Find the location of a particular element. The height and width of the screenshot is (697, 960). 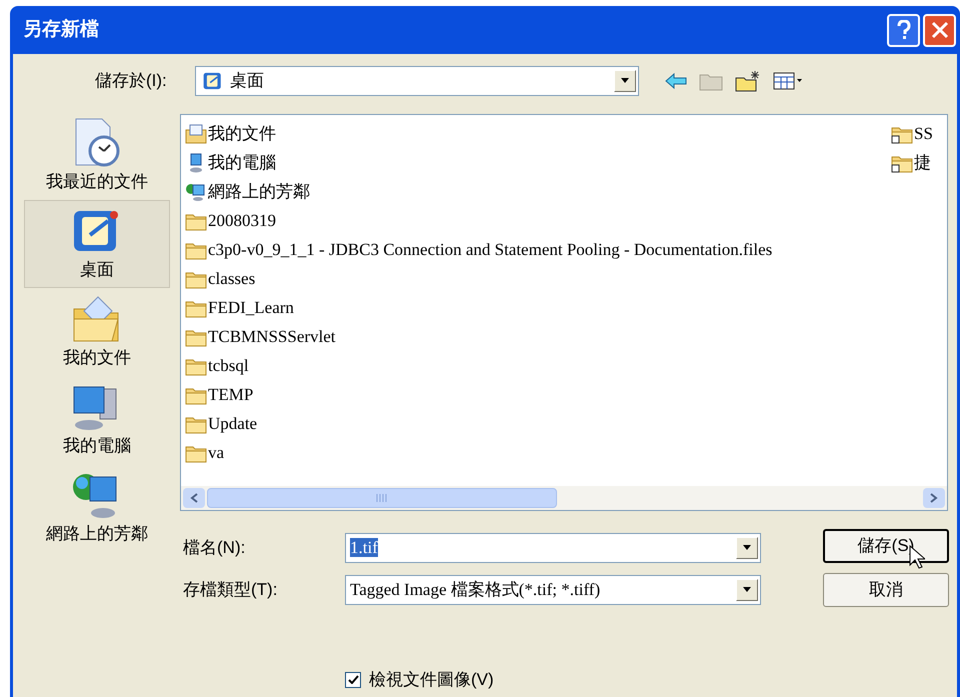

scroll-thumb is located at coordinates (382, 498).